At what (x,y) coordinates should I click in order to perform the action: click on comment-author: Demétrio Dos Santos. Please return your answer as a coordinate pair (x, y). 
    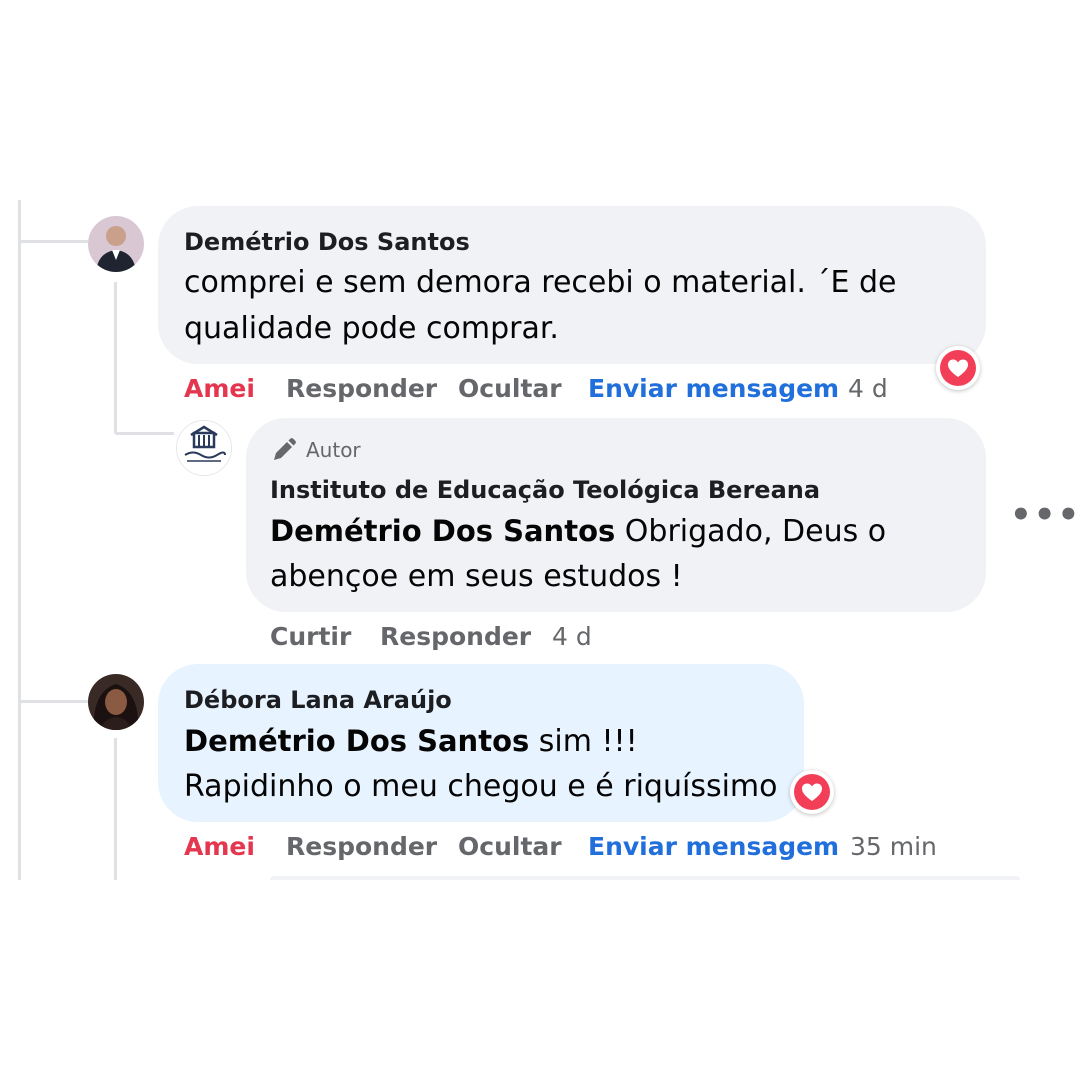
    Looking at the image, I should click on (327, 242).